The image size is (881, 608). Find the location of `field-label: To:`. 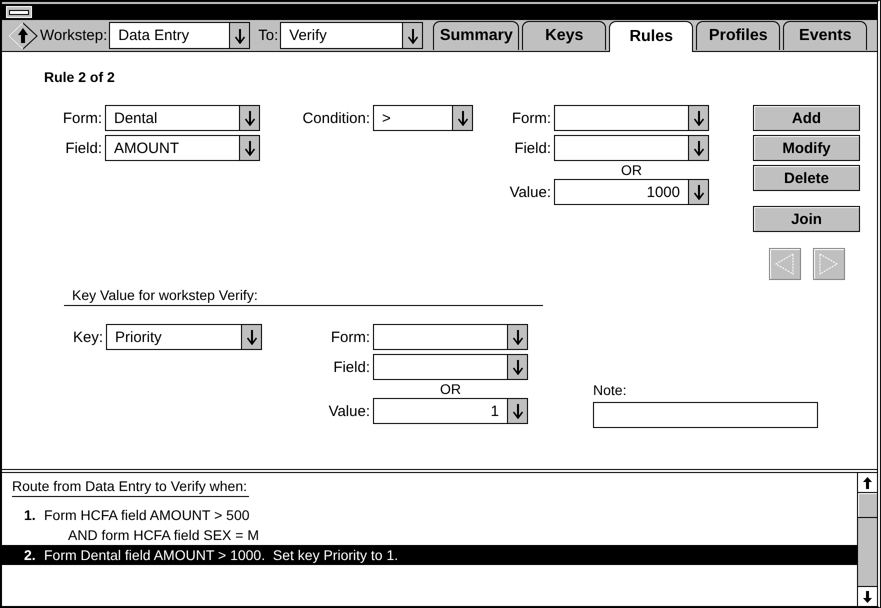

field-label: To: is located at coordinates (268, 35).